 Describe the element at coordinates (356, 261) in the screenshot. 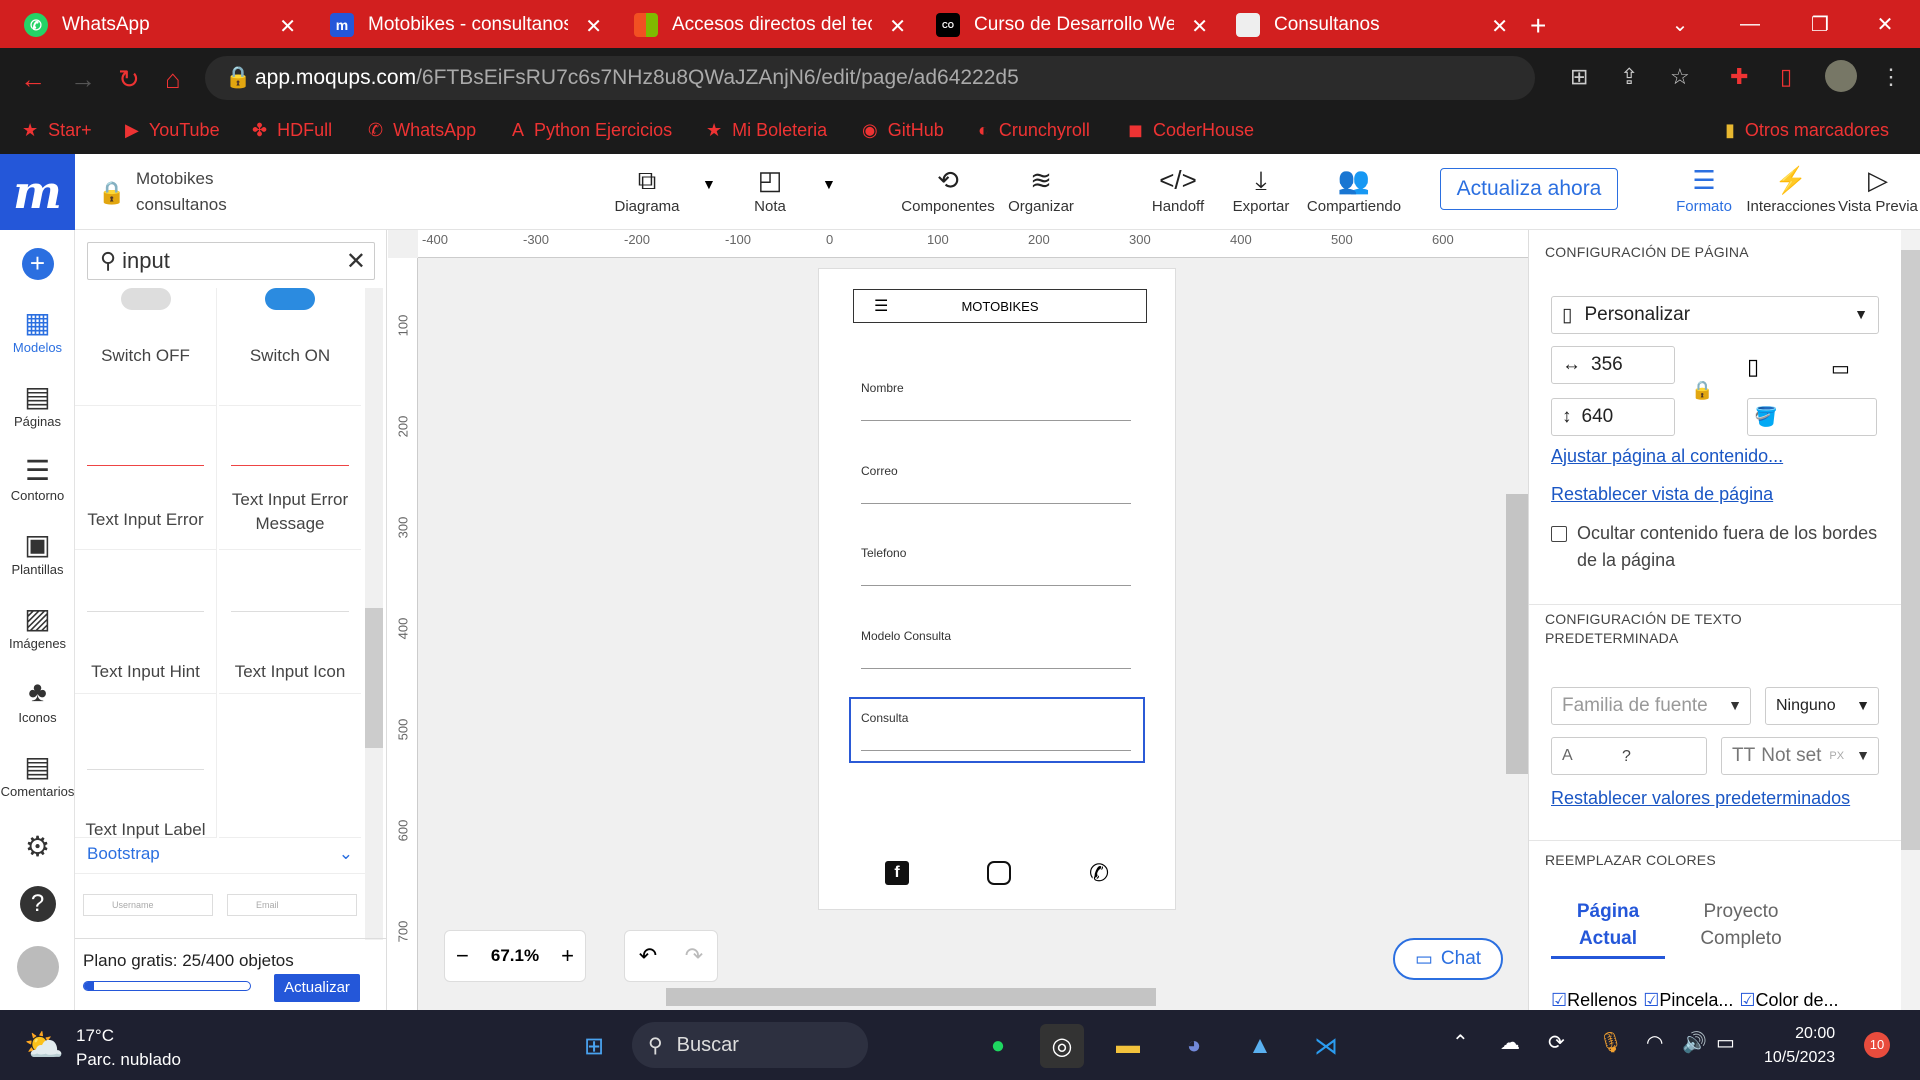

I see `clear-icon: ✕` at that location.